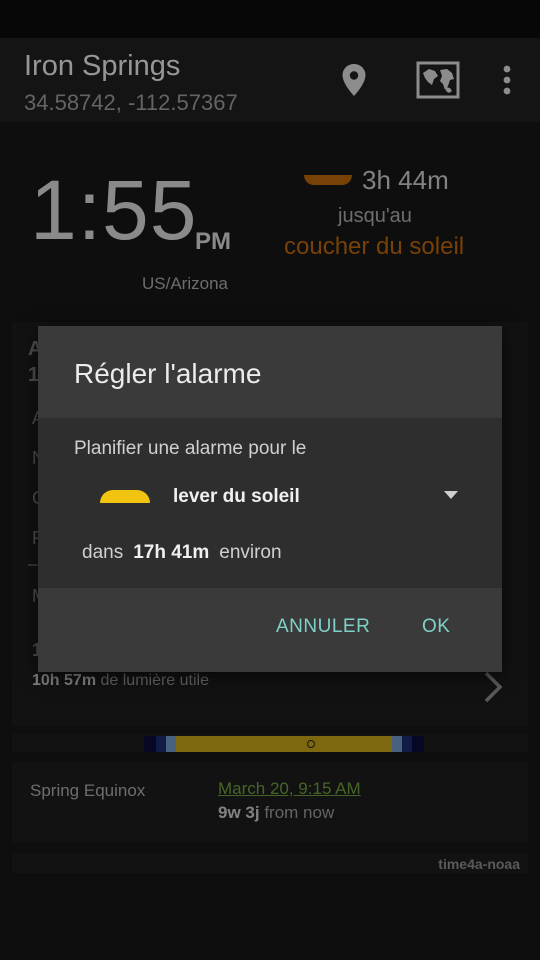 The height and width of the screenshot is (960, 540). I want to click on dialog-actions: ANNULER OK, so click(270, 630).